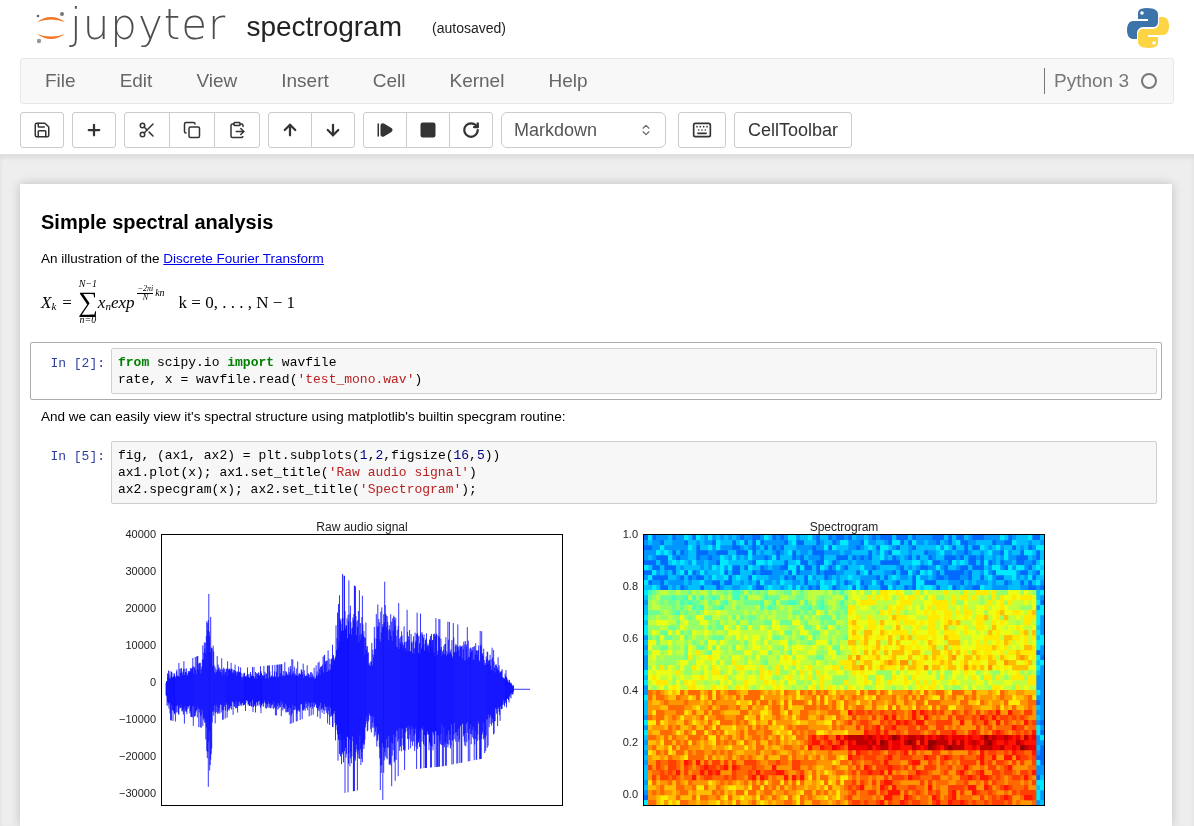  What do you see at coordinates (148, 25) in the screenshot?
I see `jupyter-wordmark: jupyter` at bounding box center [148, 25].